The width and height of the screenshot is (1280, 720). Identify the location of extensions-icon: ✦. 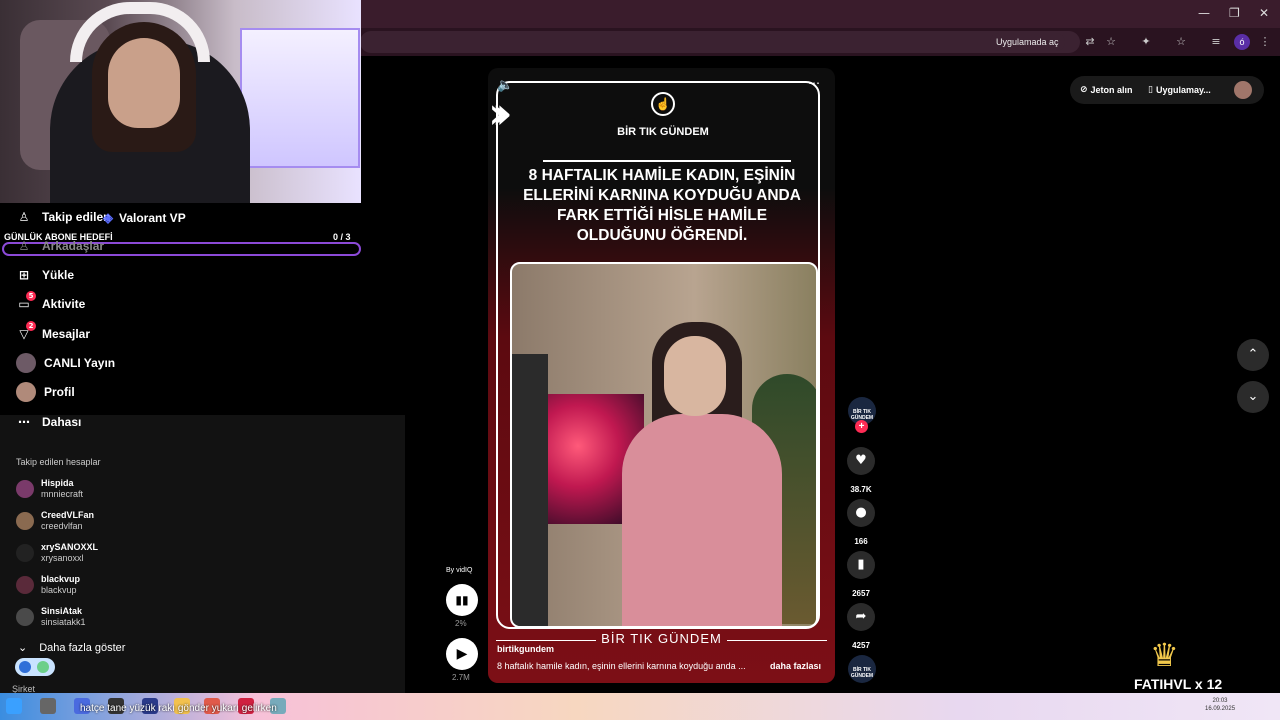
(1146, 42).